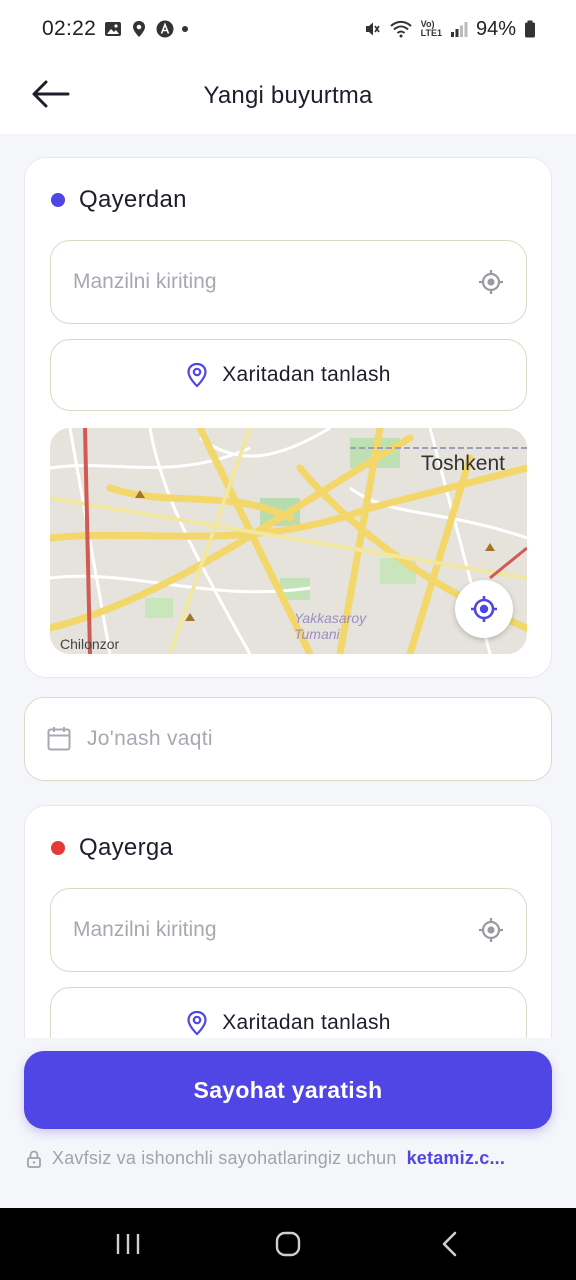  I want to click on status-time: 02:22, so click(69, 28).